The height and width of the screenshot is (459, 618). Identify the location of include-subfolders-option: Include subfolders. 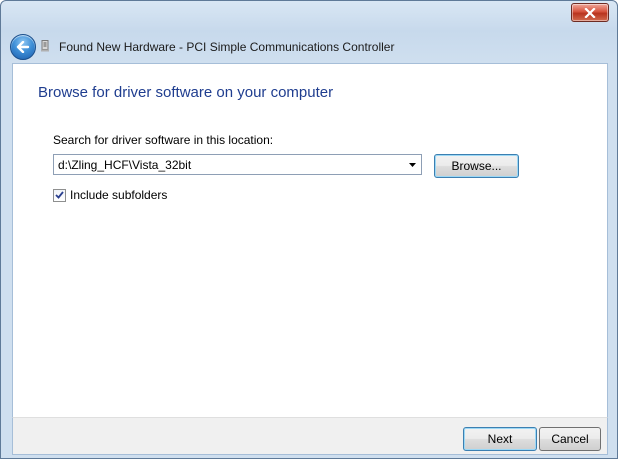
(110, 195).